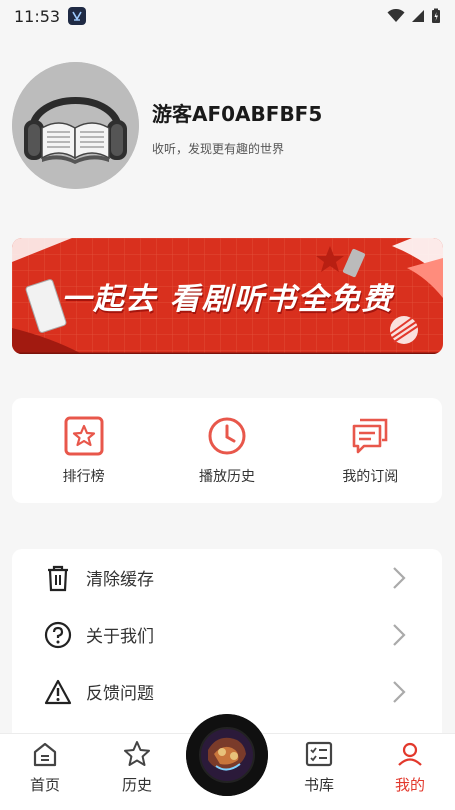  Describe the element at coordinates (218, 149) in the screenshot. I see `profile-tagline: 收听，发现更有趣的世界` at that location.